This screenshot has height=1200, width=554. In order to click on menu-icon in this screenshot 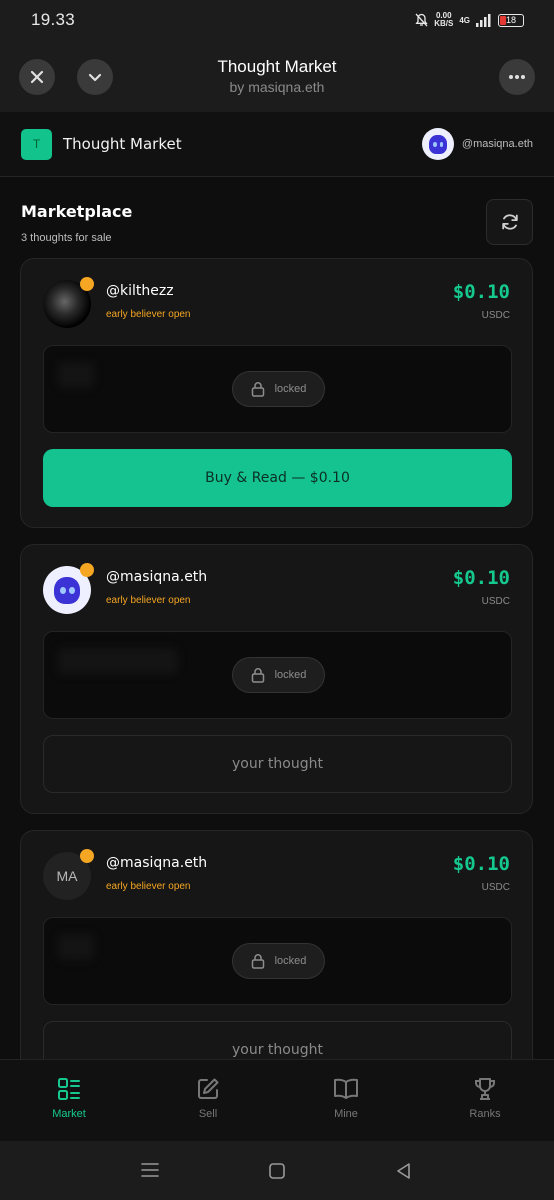, I will do `click(150, 1170)`.